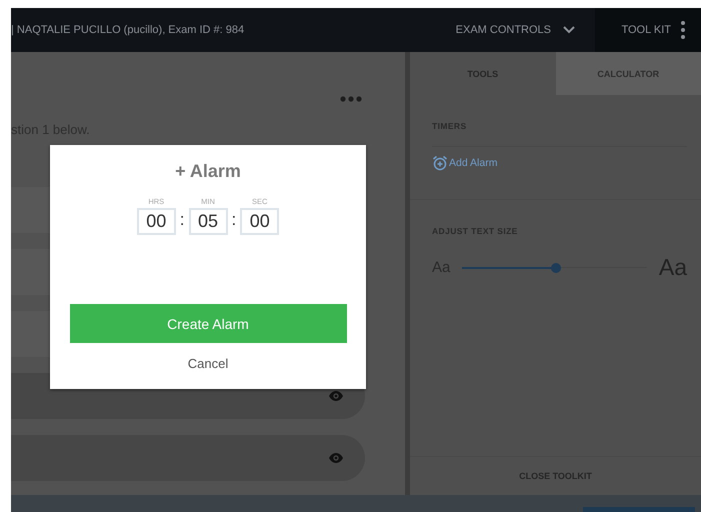 Image resolution: width=701 pixels, height=512 pixels. I want to click on time-input: 05, so click(208, 221).